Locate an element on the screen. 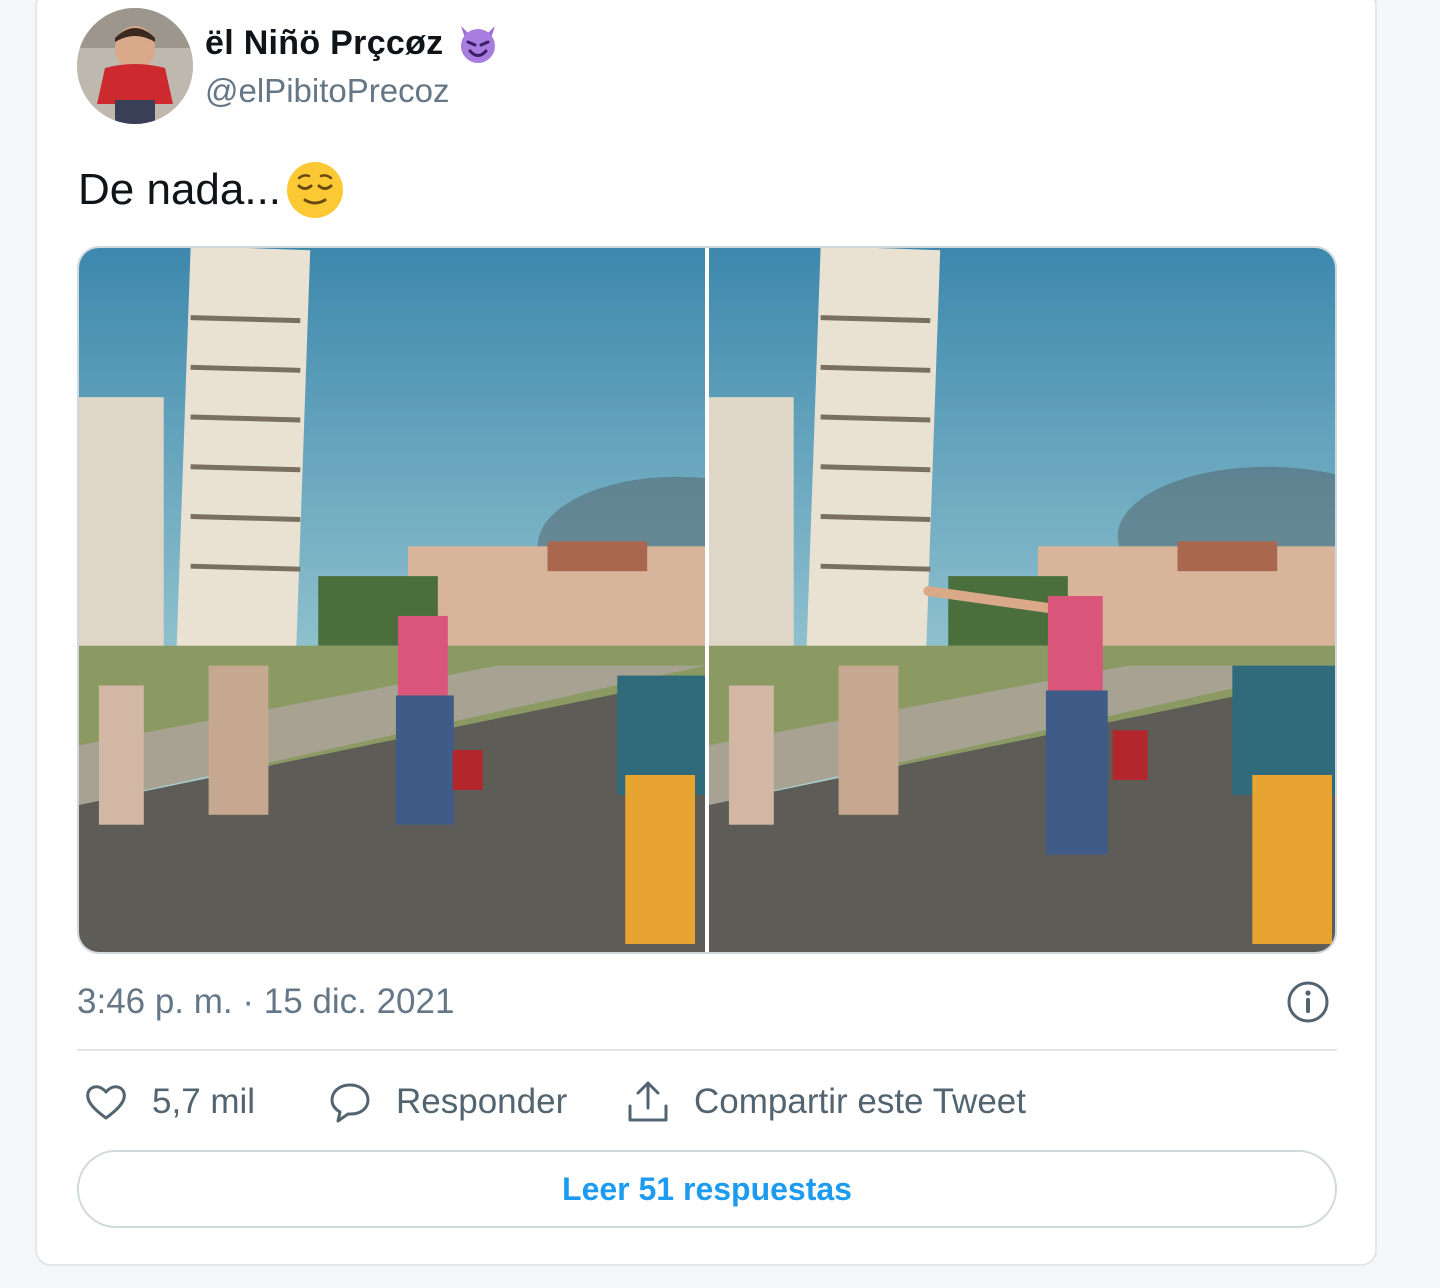 Image resolution: width=1440 pixels, height=1288 pixels. relieved-face-icon is located at coordinates (315, 190).